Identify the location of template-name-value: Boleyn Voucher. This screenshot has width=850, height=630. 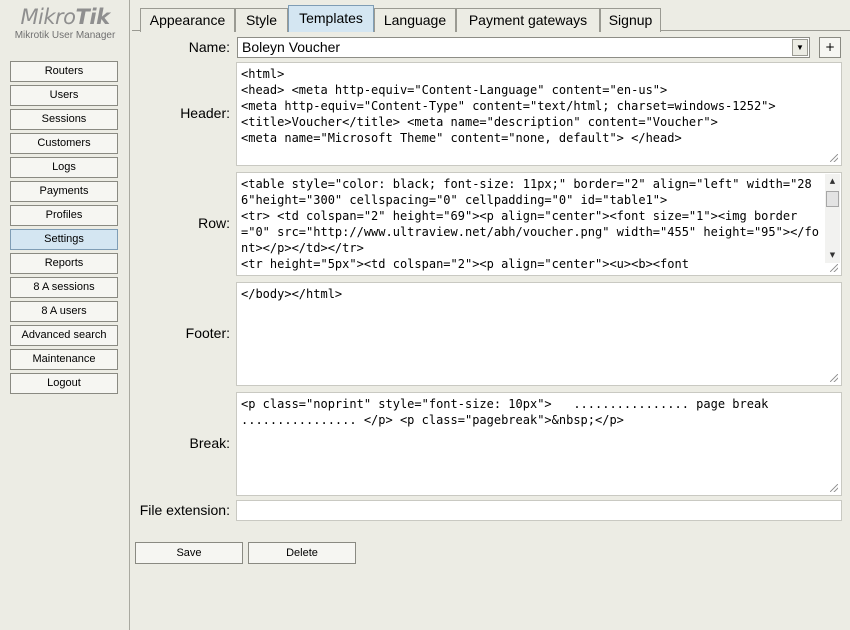
(291, 47).